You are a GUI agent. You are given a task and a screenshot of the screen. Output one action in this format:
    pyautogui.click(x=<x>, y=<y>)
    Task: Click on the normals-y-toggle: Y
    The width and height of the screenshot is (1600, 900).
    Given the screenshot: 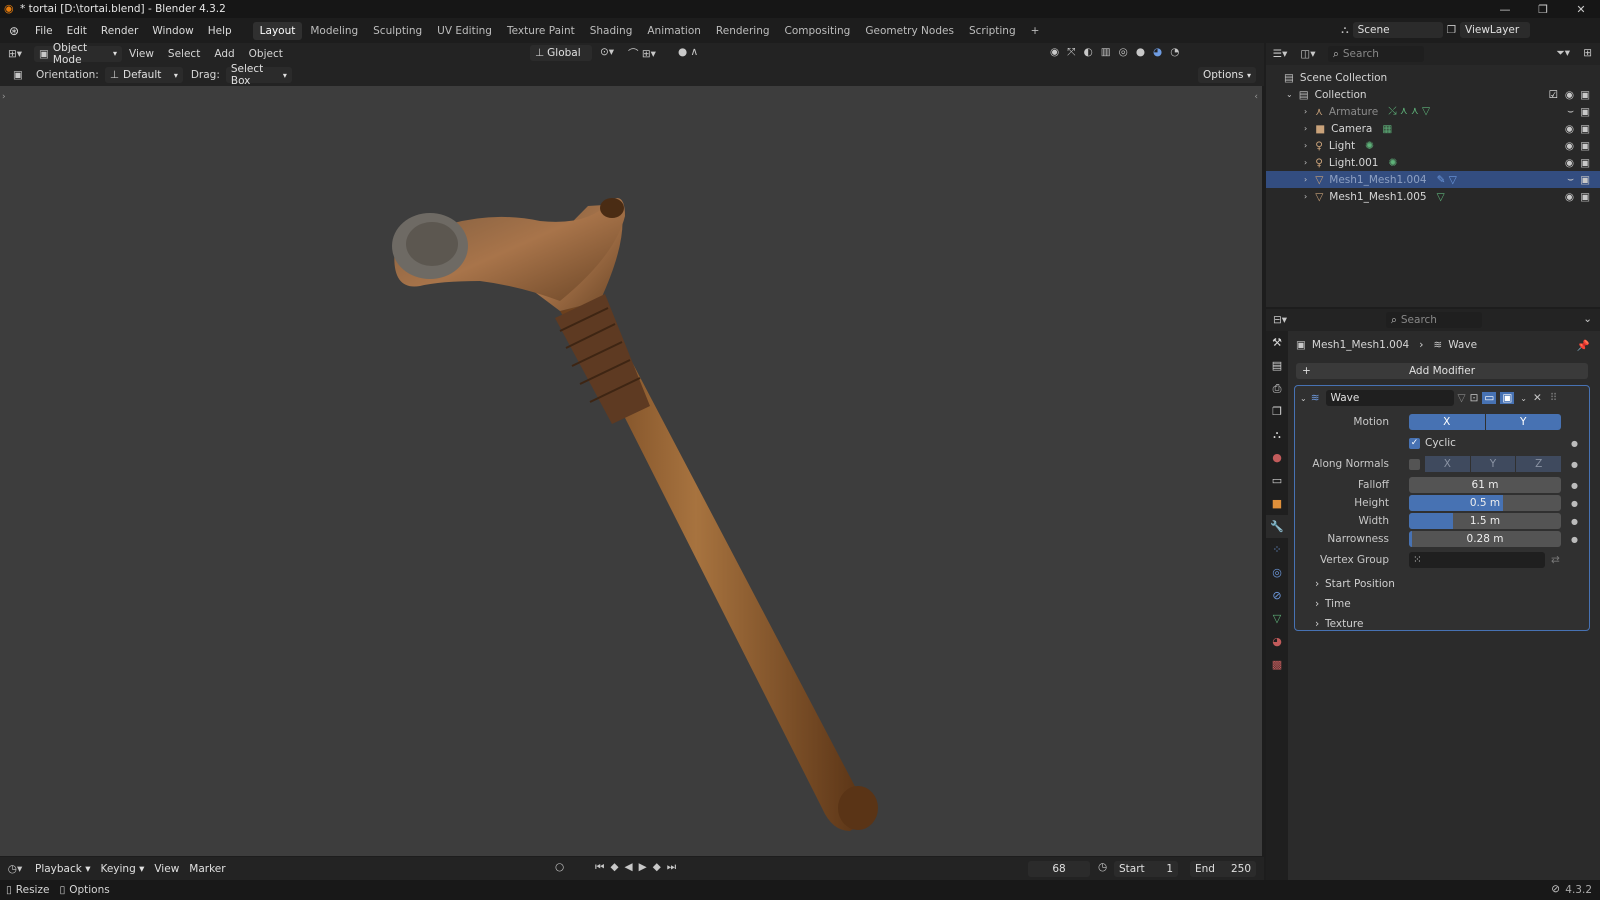 What is the action you would take?
    pyautogui.click(x=1493, y=464)
    